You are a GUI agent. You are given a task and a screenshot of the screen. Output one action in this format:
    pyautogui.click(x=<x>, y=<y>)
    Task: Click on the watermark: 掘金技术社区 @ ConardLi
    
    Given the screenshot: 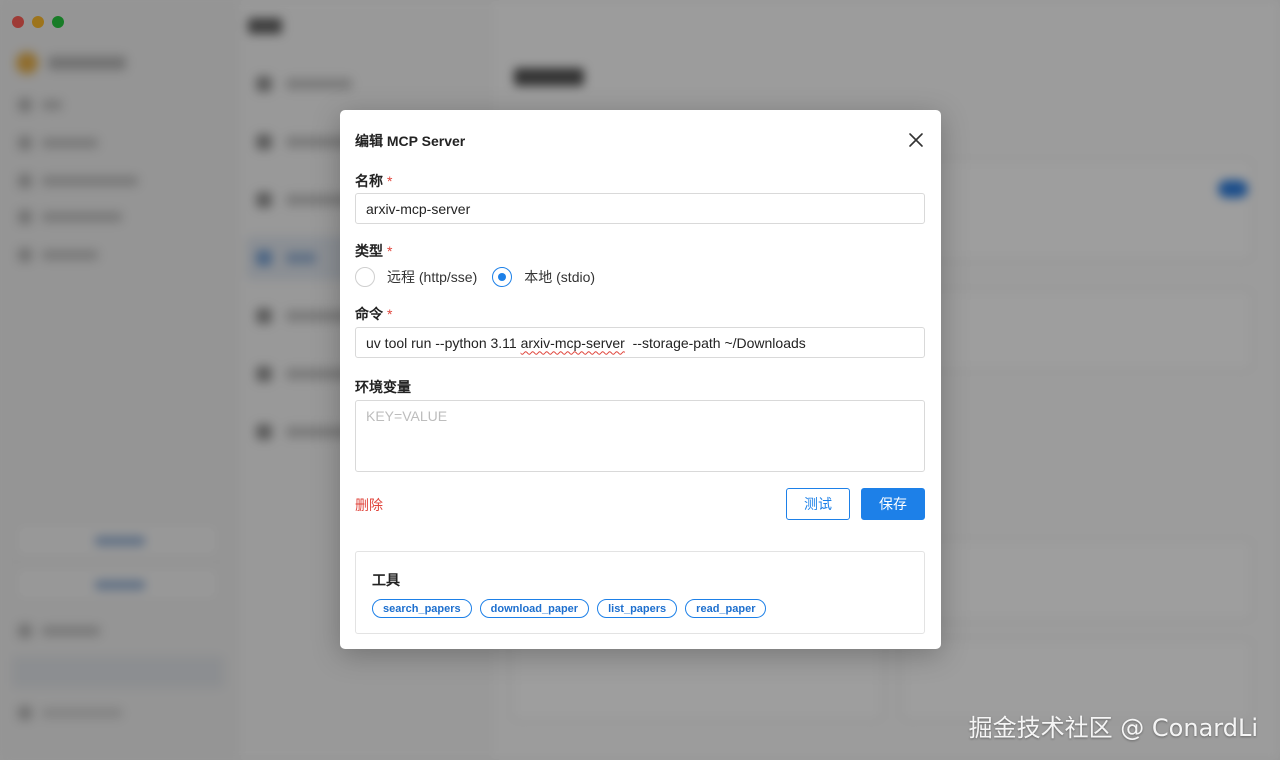 What is the action you would take?
    pyautogui.click(x=1113, y=728)
    